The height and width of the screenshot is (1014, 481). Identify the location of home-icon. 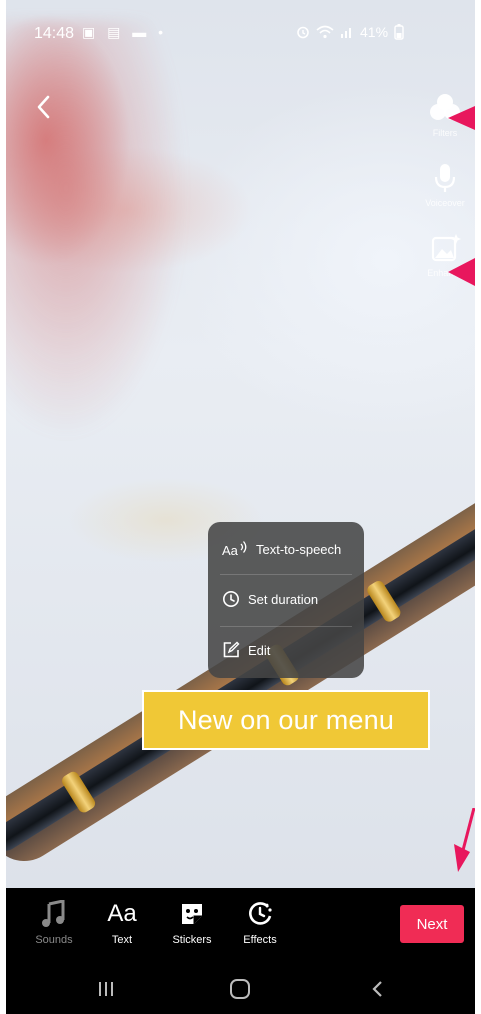
(240, 989).